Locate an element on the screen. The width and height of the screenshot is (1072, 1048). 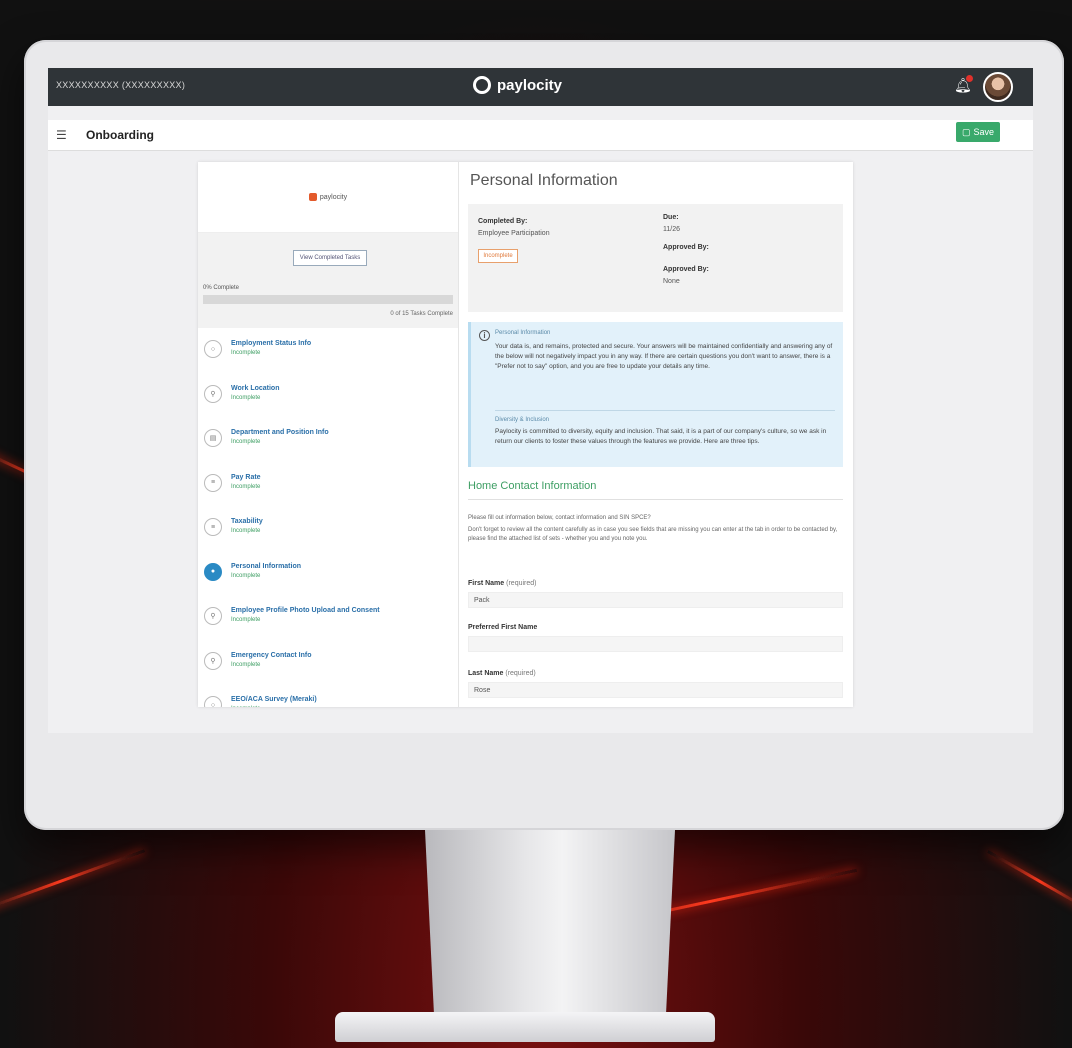
first-name-field: Pack is located at coordinates (655, 600).